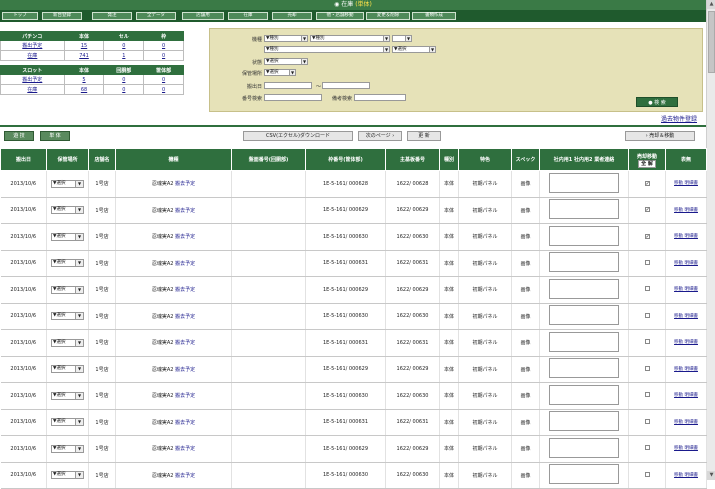 The image size is (715, 489). I want to click on past-property-link: 過去物件登録, so click(679, 118).